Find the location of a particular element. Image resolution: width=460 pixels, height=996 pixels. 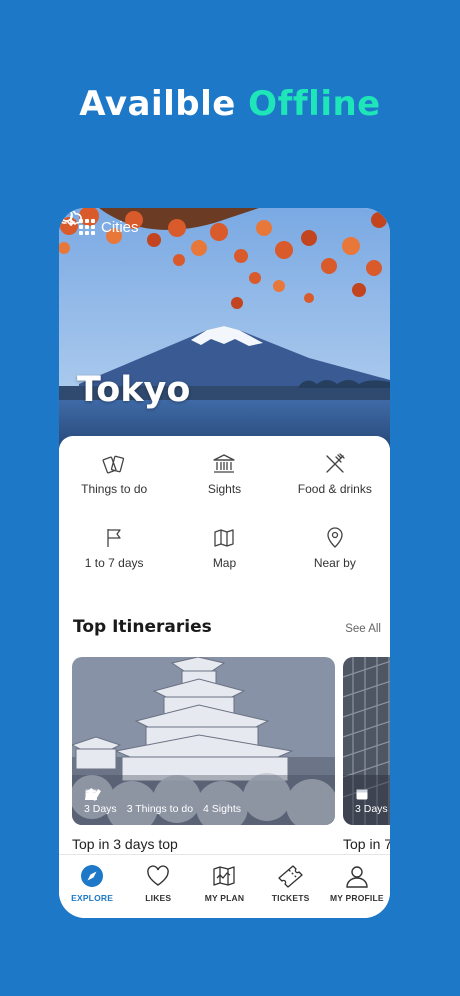

map-plan-icon is located at coordinates (224, 876).